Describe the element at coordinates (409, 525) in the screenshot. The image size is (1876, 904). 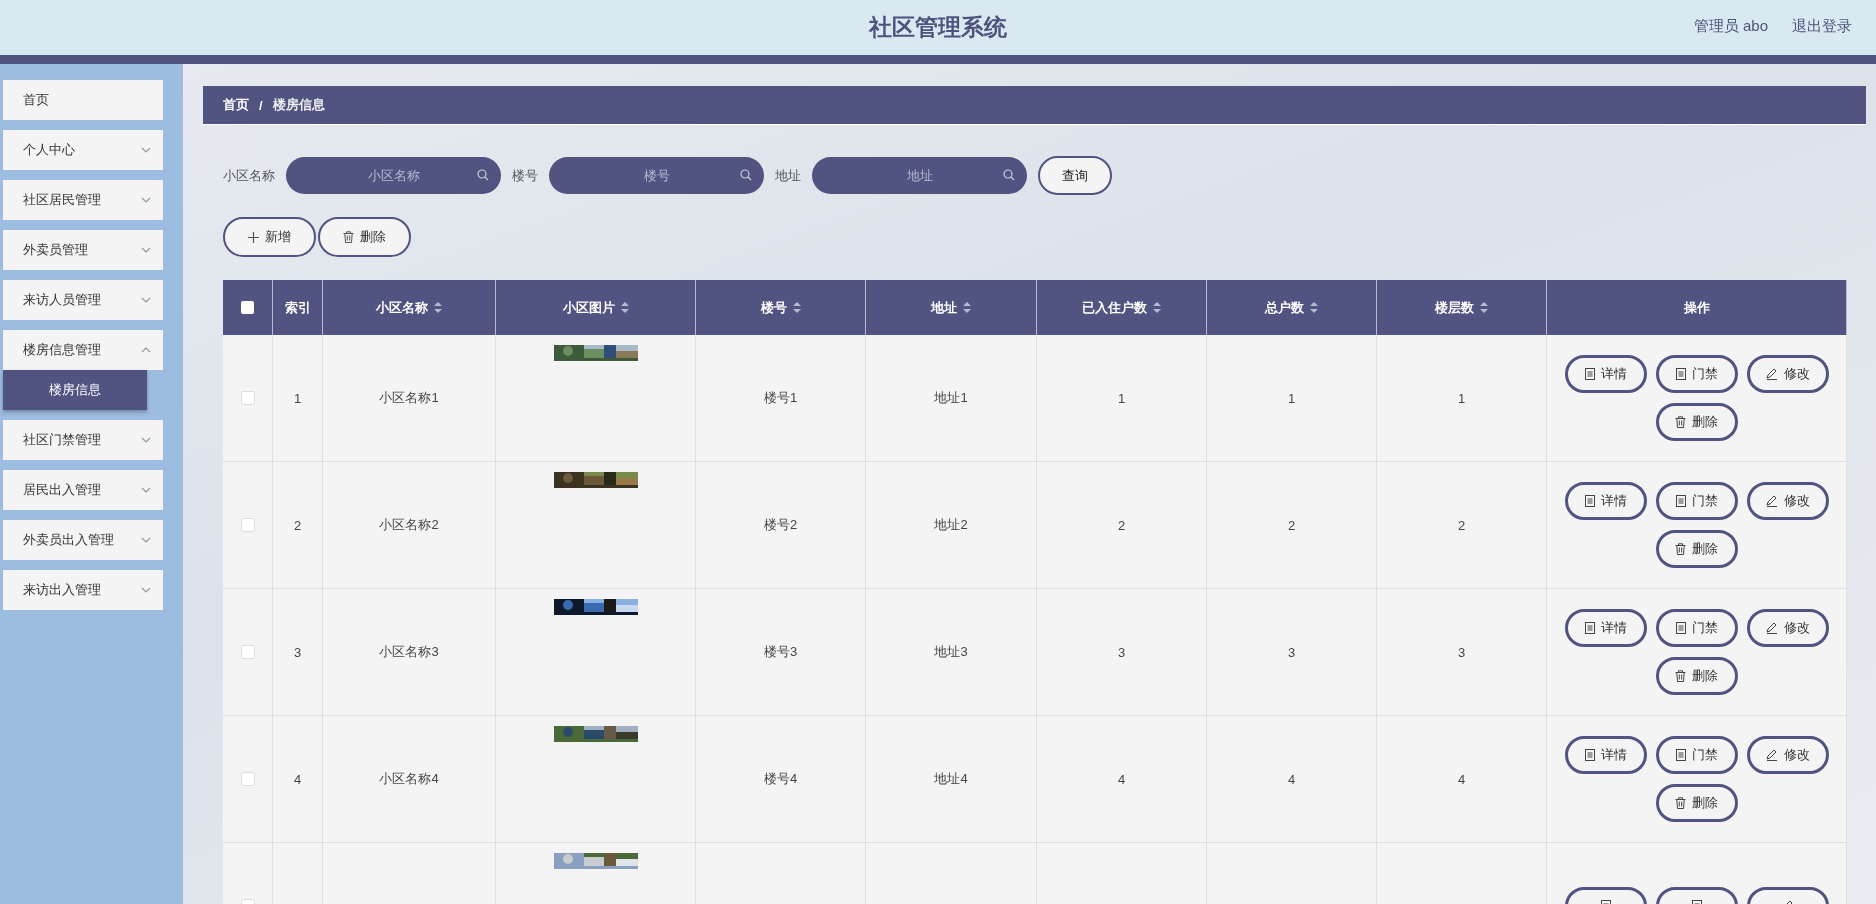
I see `table-cell: 小区名称2` at that location.